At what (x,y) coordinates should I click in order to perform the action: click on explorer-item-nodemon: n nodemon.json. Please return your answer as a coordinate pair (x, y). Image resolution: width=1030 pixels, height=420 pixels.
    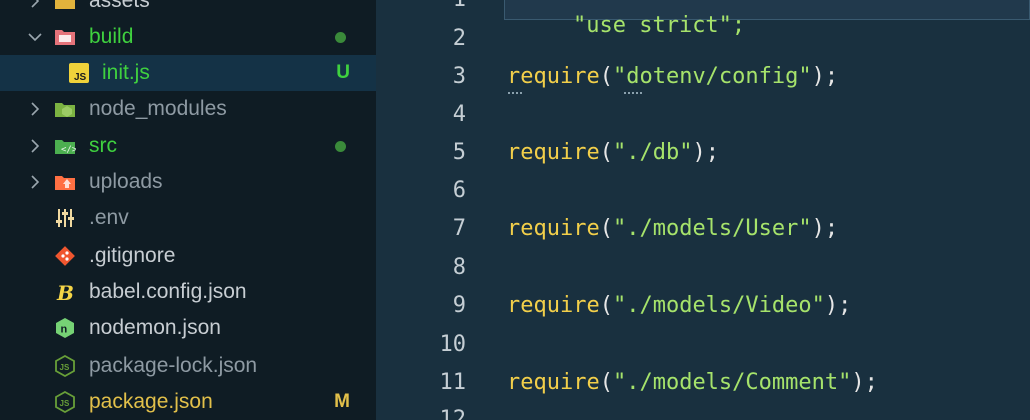
    Looking at the image, I should click on (188, 328).